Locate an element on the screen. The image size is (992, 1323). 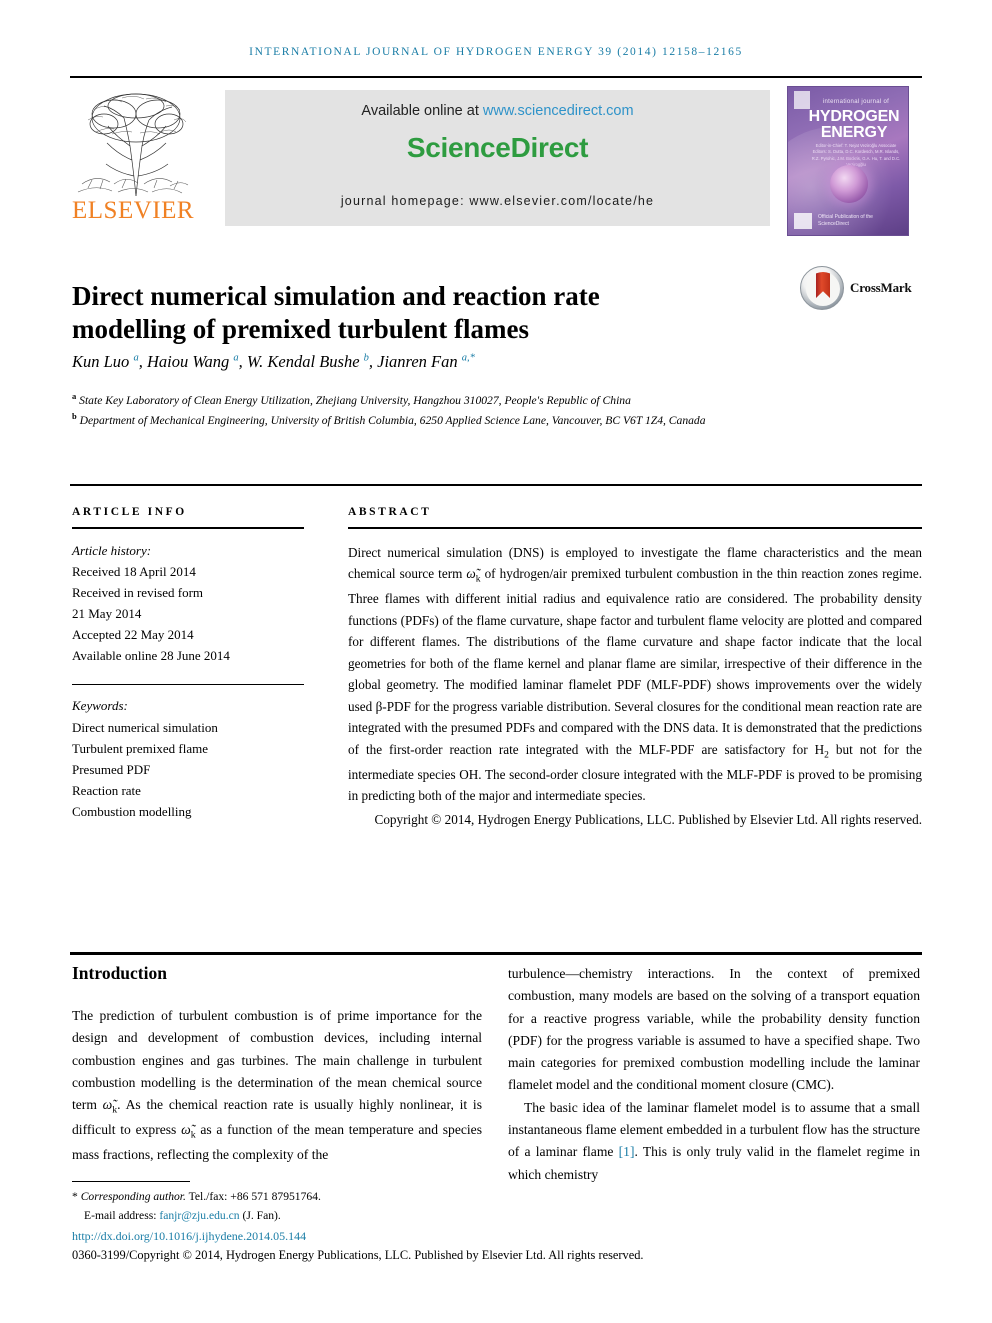
citation-link-1: [1] is located at coordinates (627, 1151).